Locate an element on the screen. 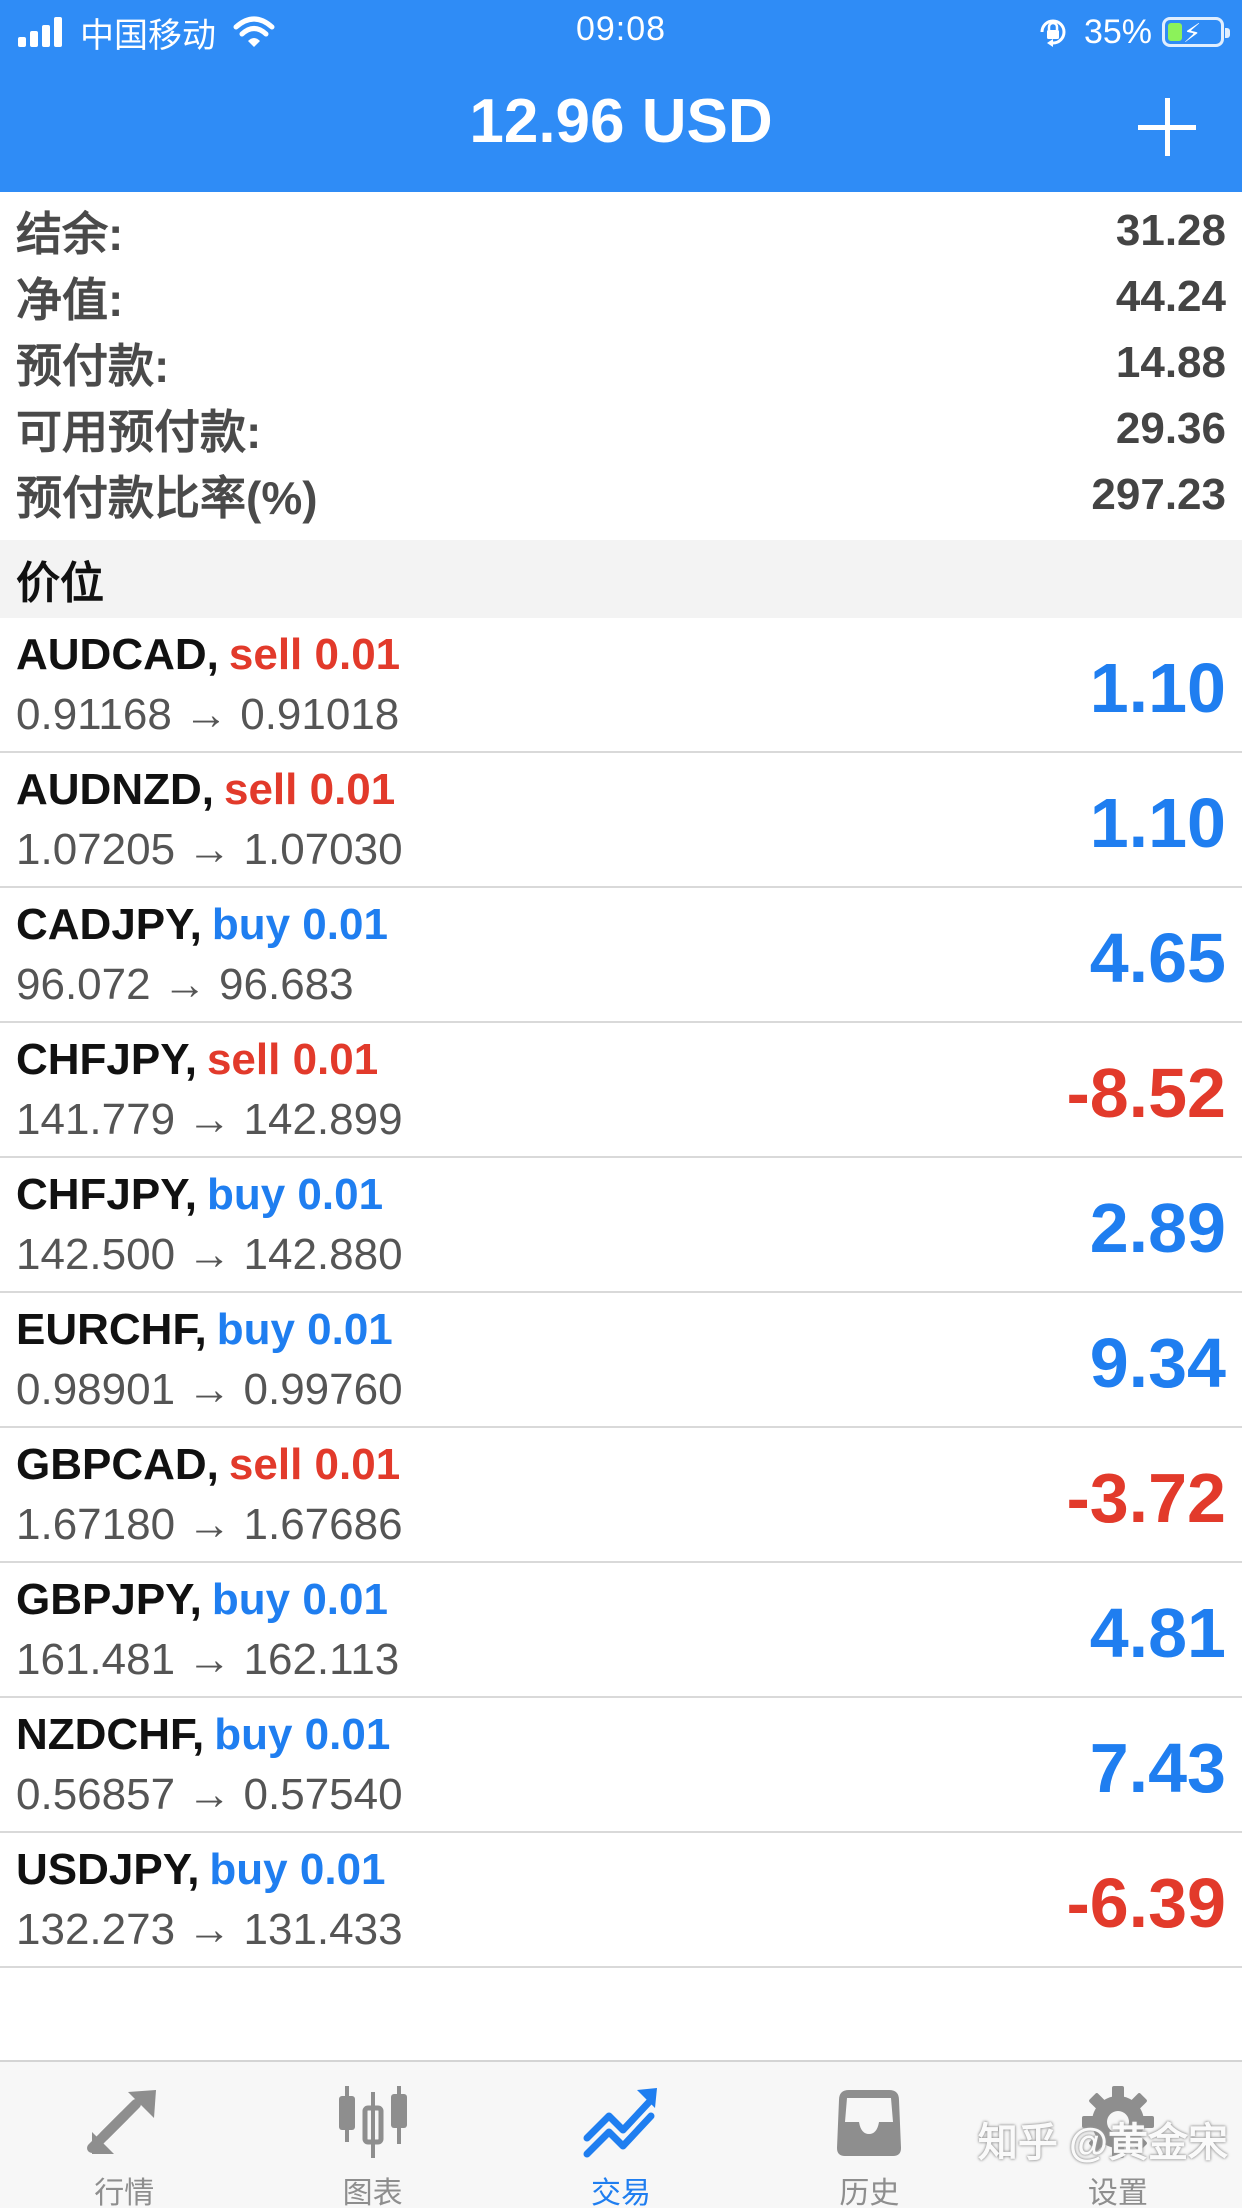 Image resolution: width=1242 pixels, height=2208 pixels. status-right: 35% ⚡ is located at coordinates (1133, 32).